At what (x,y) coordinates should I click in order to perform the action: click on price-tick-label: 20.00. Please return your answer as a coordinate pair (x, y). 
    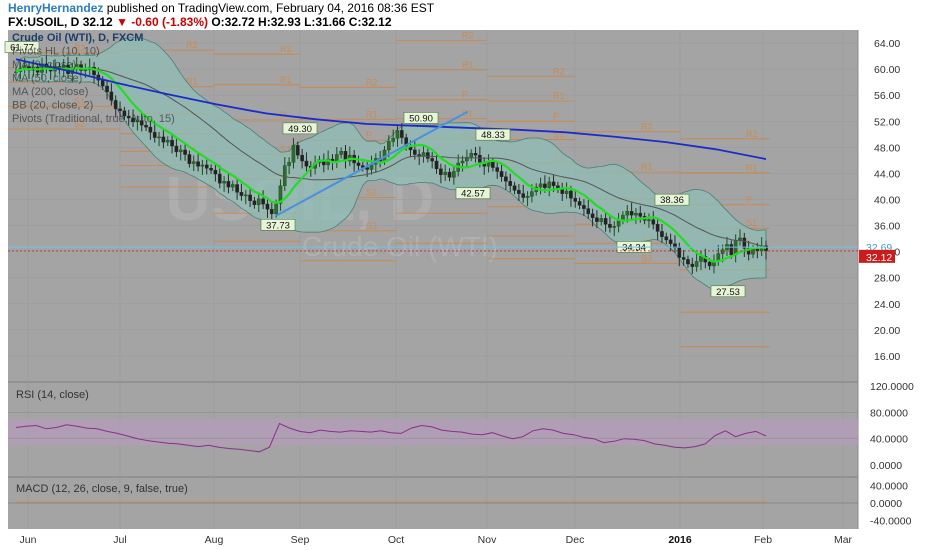
    Looking at the image, I should click on (887, 331).